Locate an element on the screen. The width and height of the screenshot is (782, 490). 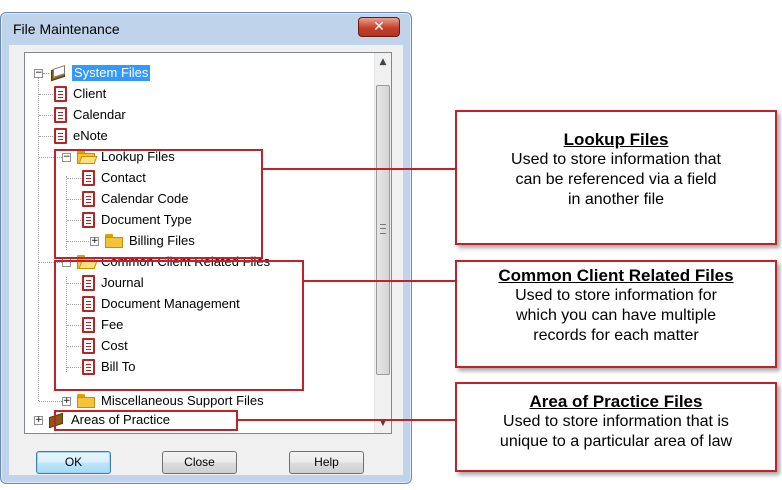
close-icon: ✕ is located at coordinates (379, 27).